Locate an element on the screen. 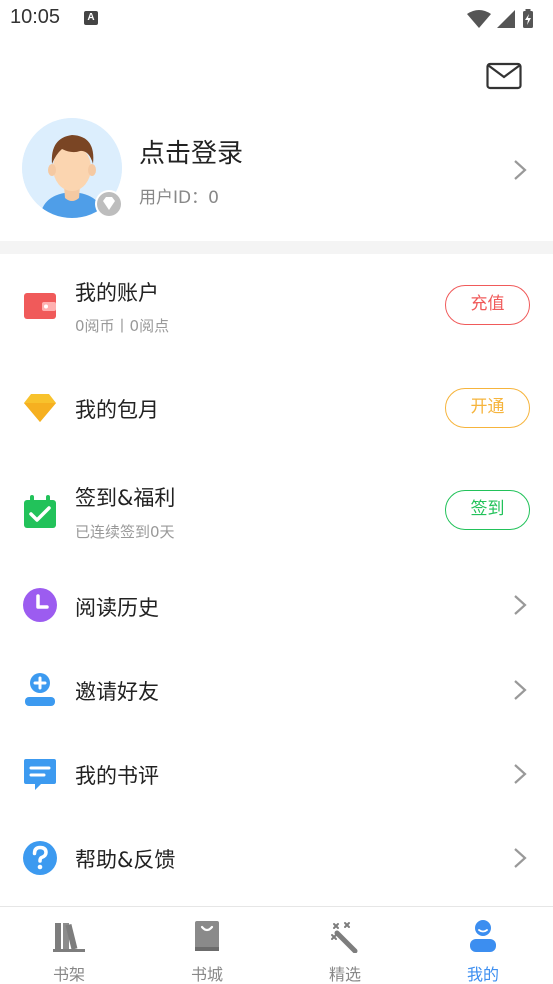  tab-bookstore: 书城 is located at coordinates (207, 945).